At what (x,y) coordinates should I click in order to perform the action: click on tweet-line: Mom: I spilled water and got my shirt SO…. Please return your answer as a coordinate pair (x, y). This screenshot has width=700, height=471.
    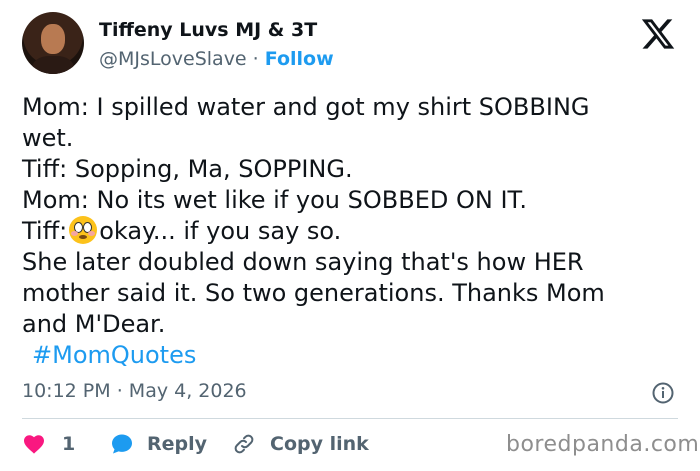
    Looking at the image, I should click on (306, 107).